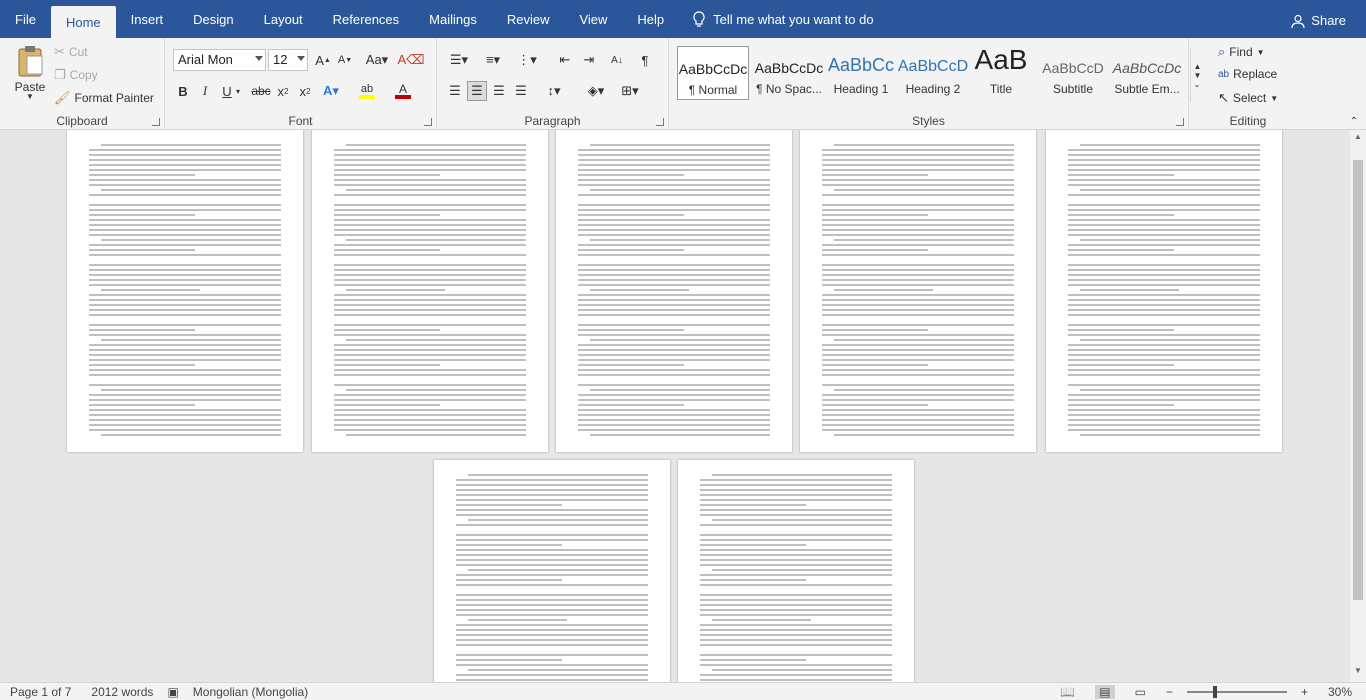  I want to click on style-heading-2: AaBbCcD Heading 2, so click(933, 73).